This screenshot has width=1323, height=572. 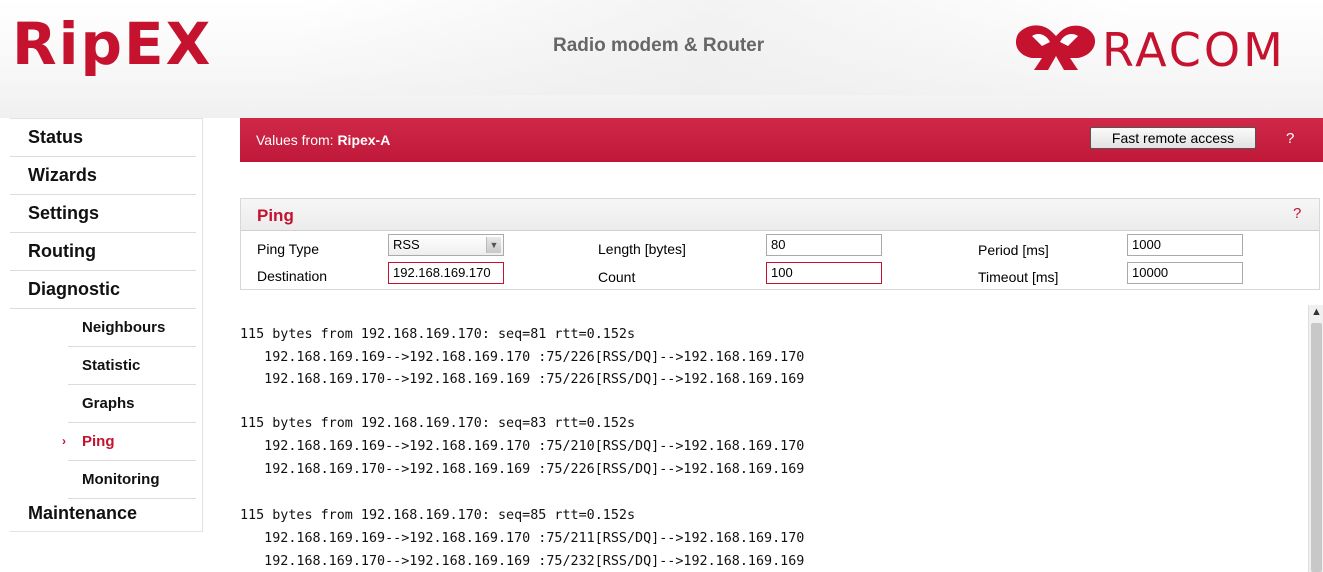 What do you see at coordinates (108, 403) in the screenshot?
I see `sidebar-subitem-label: Graphs` at bounding box center [108, 403].